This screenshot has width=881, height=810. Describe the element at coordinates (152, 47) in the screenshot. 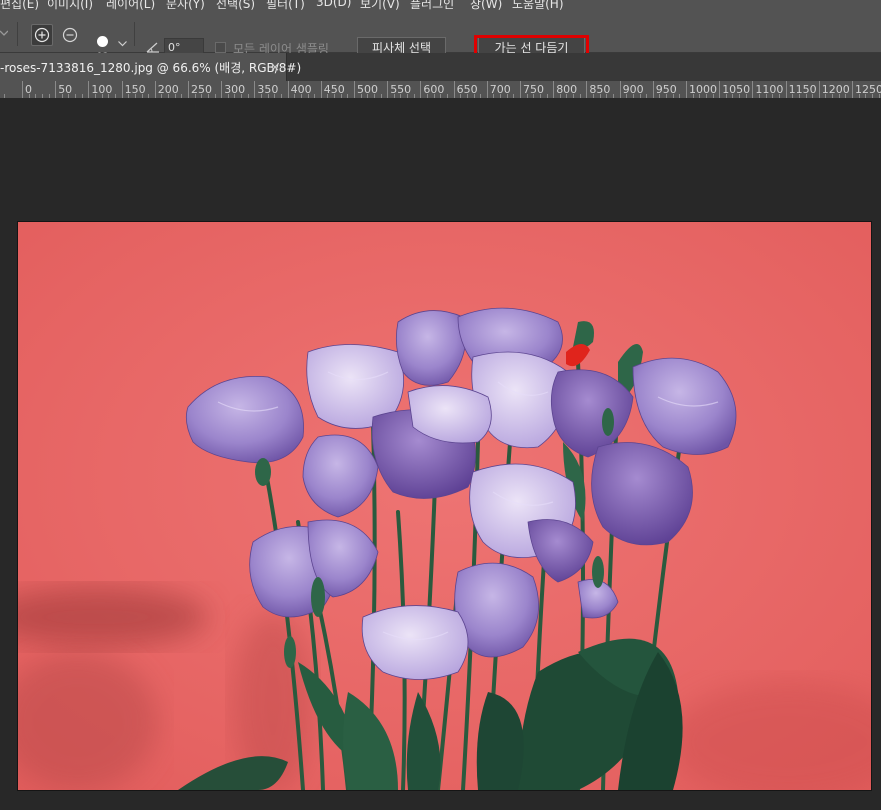

I see `angle-icon` at that location.